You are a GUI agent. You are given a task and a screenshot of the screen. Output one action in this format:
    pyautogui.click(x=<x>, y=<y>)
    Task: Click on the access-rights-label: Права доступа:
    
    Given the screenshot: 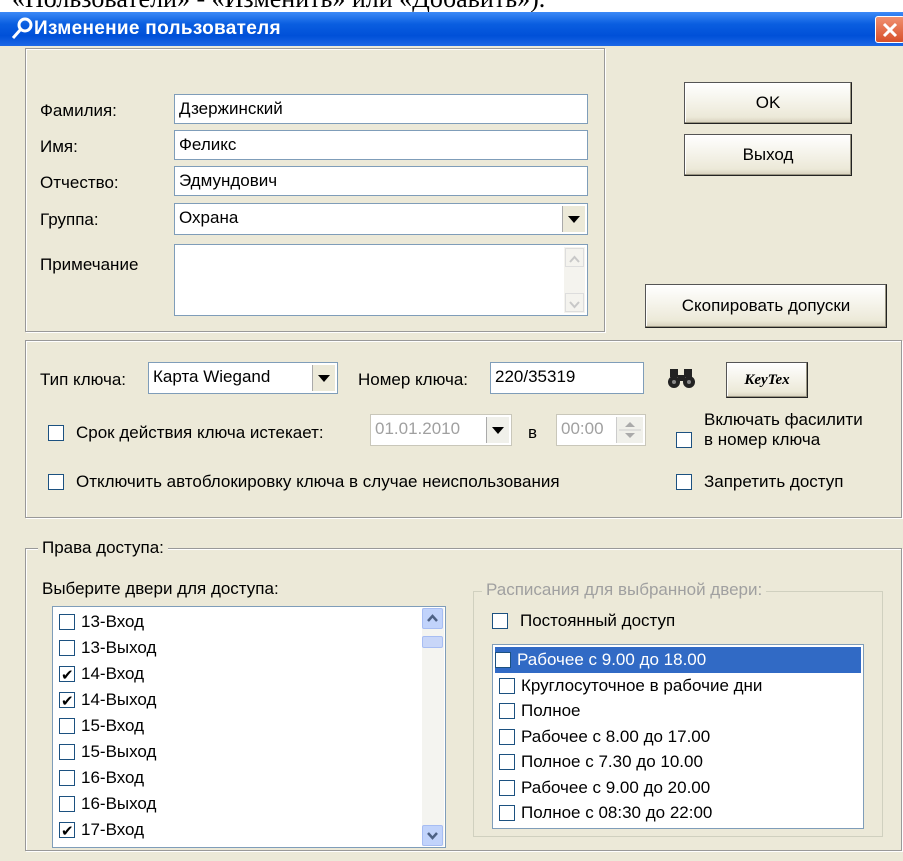 What is the action you would take?
    pyautogui.click(x=103, y=548)
    